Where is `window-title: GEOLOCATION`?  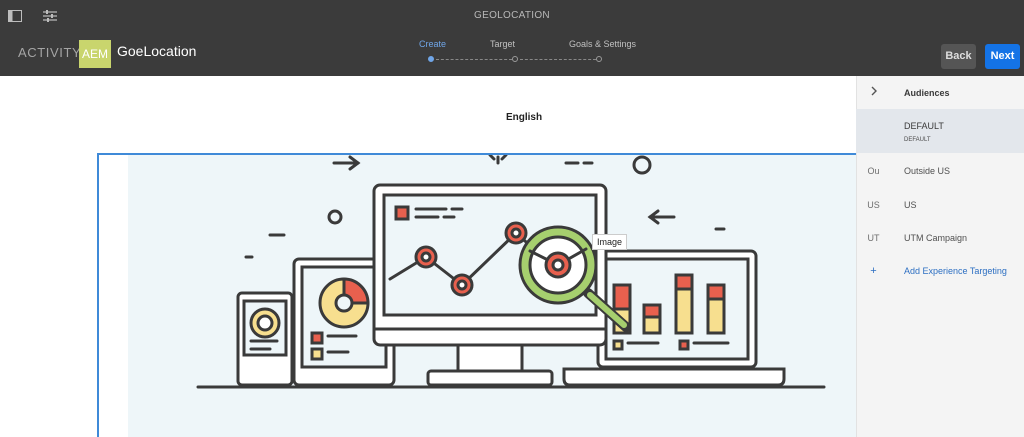 window-title: GEOLOCATION is located at coordinates (512, 15).